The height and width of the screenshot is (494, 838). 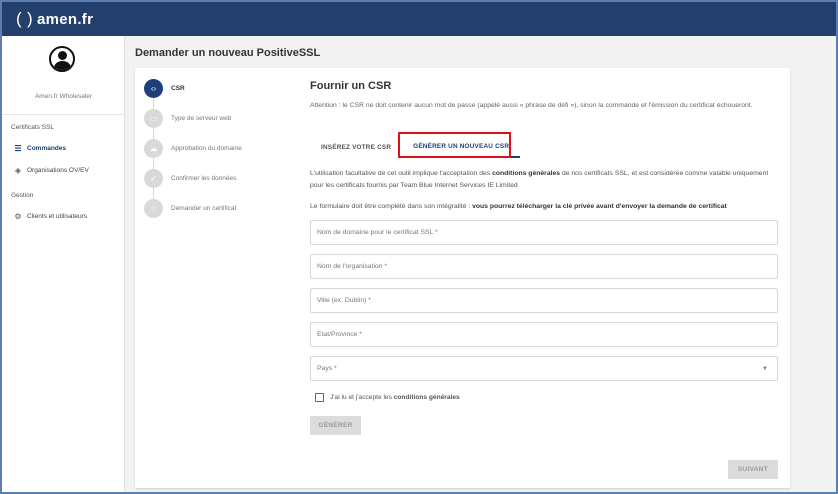 What do you see at coordinates (765, 369) in the screenshot?
I see `chevron-down-icon: ▼` at bounding box center [765, 369].